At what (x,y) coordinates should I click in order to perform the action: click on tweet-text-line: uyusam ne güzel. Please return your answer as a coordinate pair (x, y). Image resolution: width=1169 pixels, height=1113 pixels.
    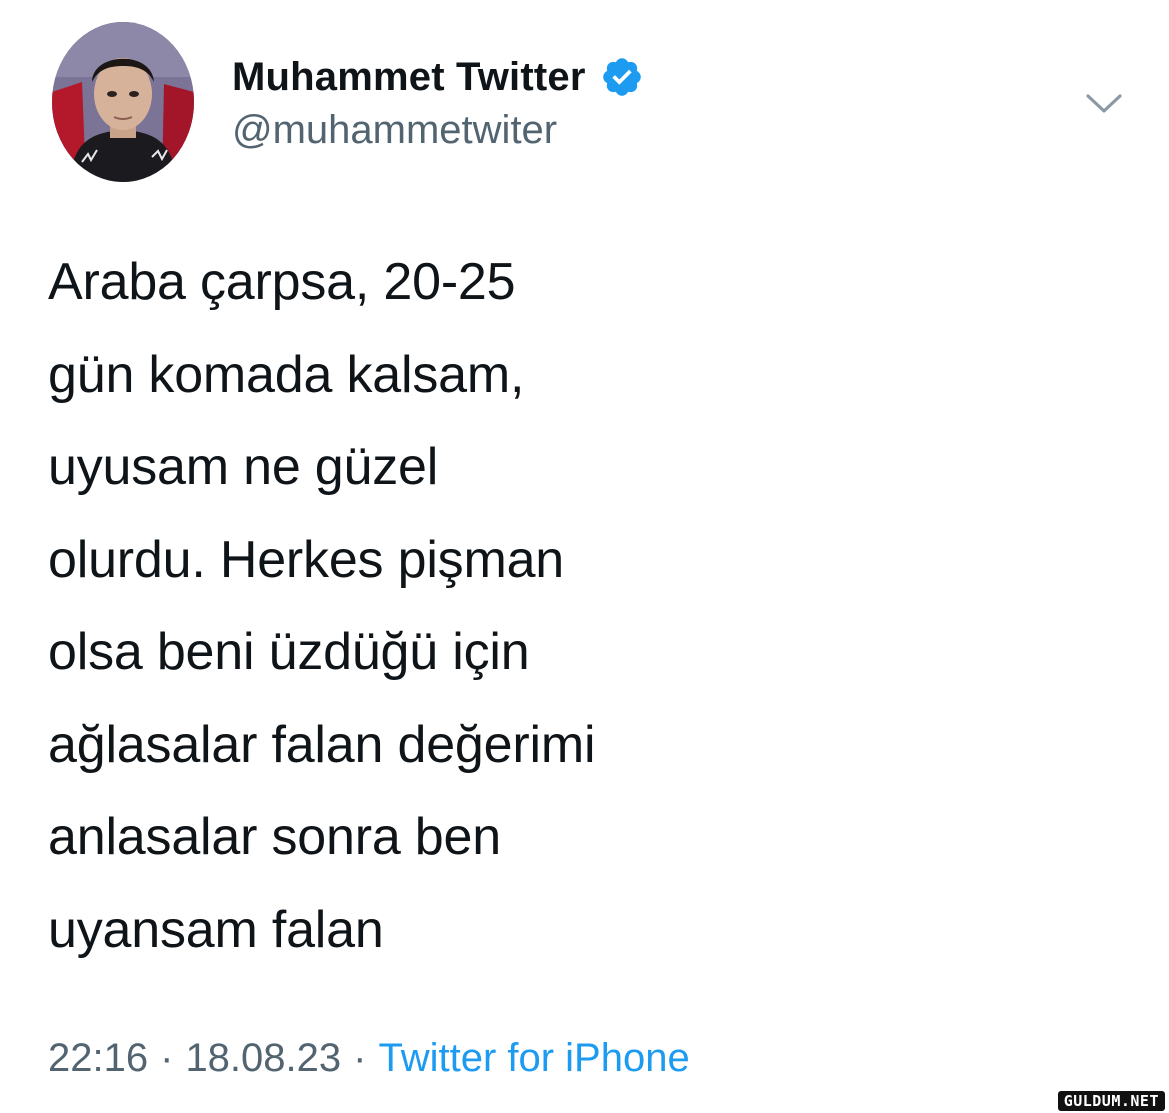
    Looking at the image, I should click on (243, 467).